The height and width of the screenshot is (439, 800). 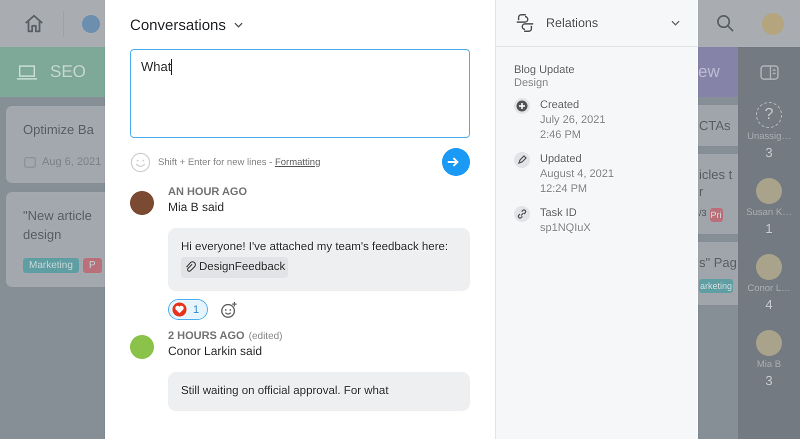 What do you see at coordinates (216, 351) in the screenshot?
I see `comment-author: Conor Larkin said` at bounding box center [216, 351].